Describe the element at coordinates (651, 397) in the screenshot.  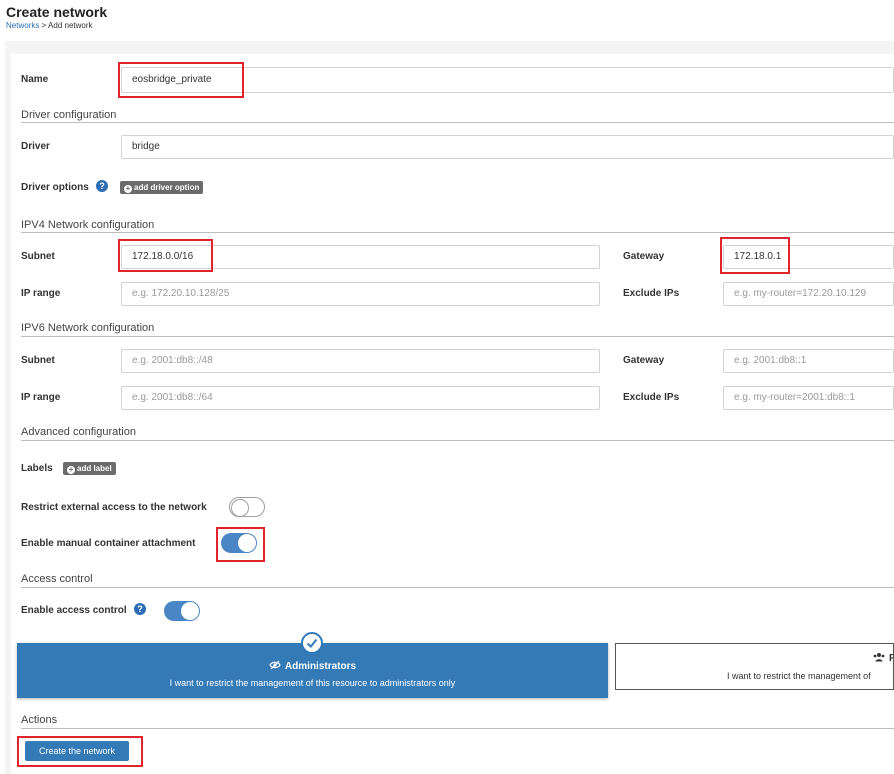
I see `ipv6-exclude-label: Exclude IPs` at that location.